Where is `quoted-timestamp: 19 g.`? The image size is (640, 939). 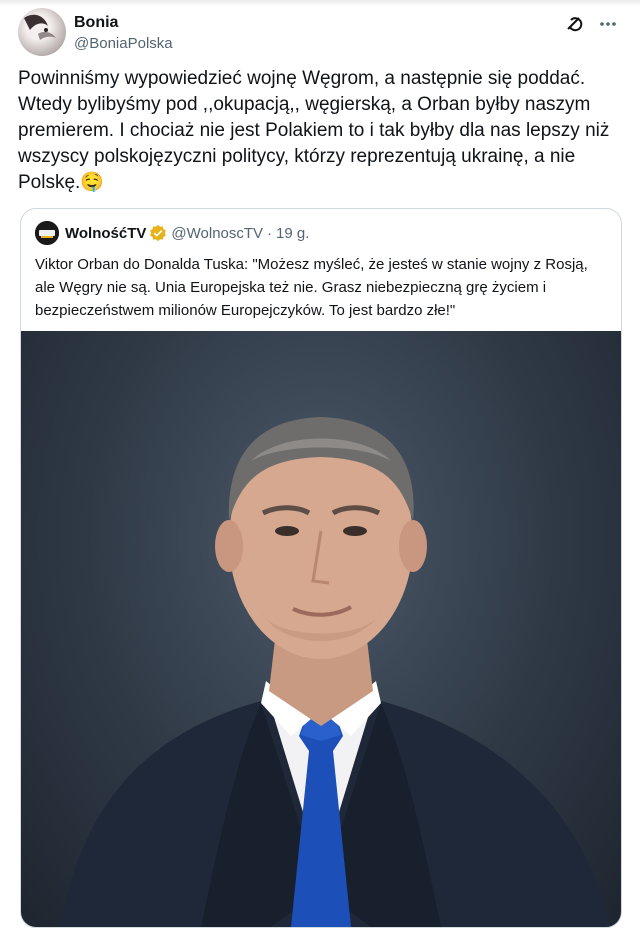
quoted-timestamp: 19 g. is located at coordinates (292, 233).